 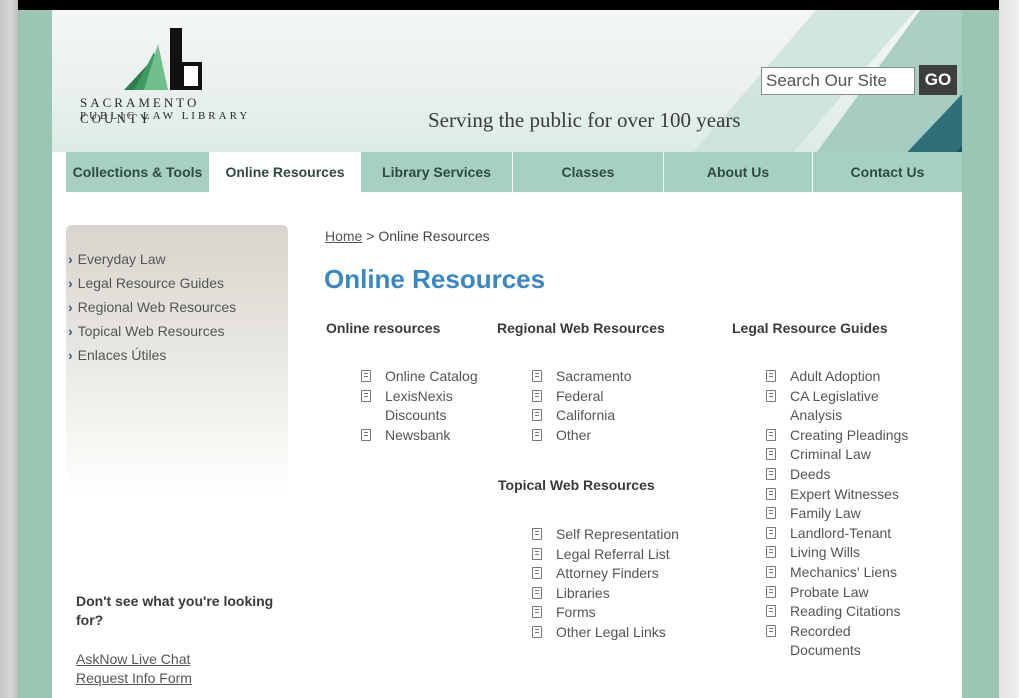 What do you see at coordinates (343, 236) in the screenshot?
I see `breadcrumb-home-link: Home` at bounding box center [343, 236].